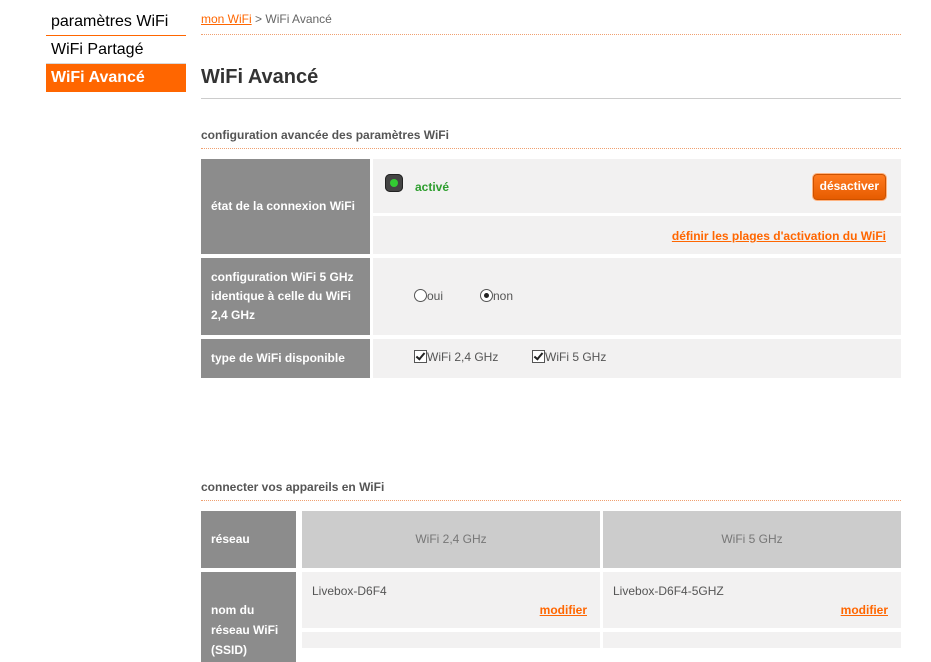 The width and height of the screenshot is (931, 662). Describe the element at coordinates (349, 591) in the screenshot. I see `ssid-24-value: Livebox-D6F4` at that location.